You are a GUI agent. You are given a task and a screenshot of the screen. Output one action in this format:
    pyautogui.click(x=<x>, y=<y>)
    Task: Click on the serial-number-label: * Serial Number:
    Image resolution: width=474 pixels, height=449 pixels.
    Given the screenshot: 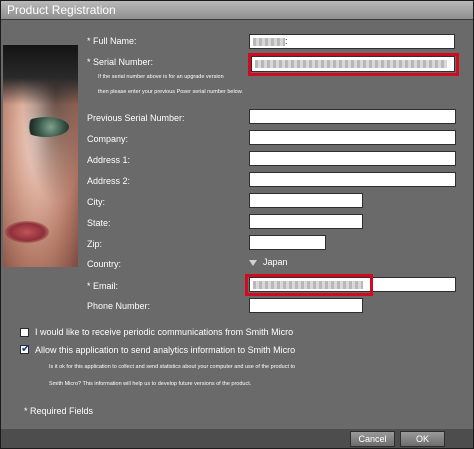 What is the action you would take?
    pyautogui.click(x=120, y=62)
    